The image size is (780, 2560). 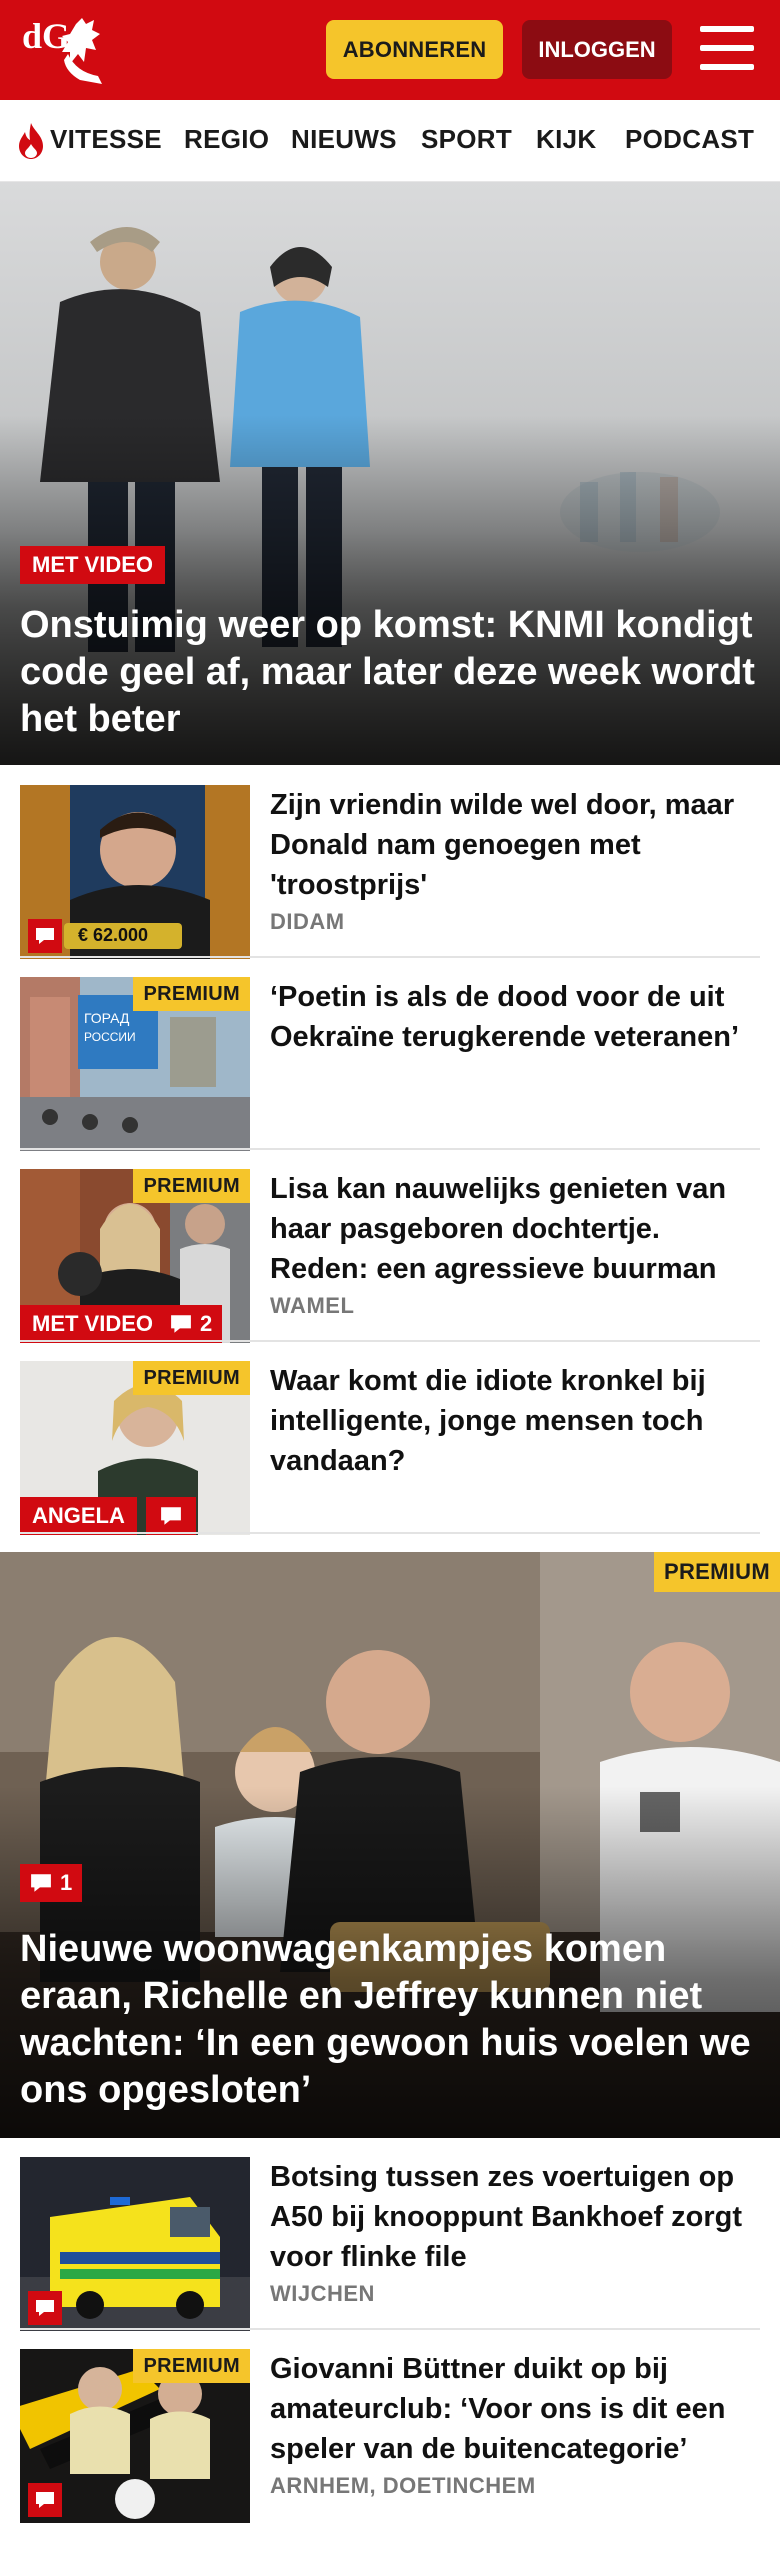 What do you see at coordinates (312, 1305) in the screenshot?
I see `article-location: WAMEL` at bounding box center [312, 1305].